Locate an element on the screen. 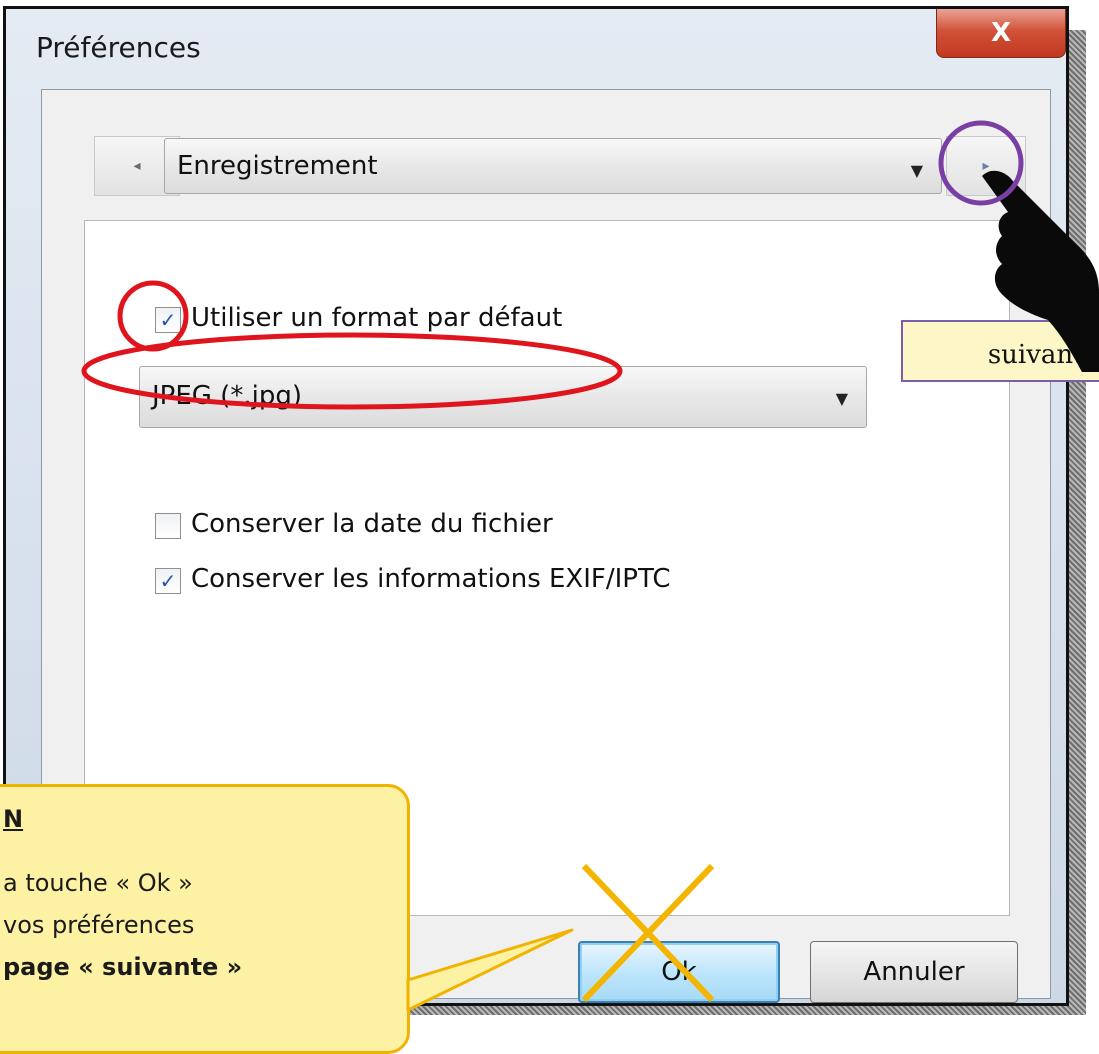 Image resolution: width=1099 pixels, height=1054 pixels. next-hint-label: suivante is located at coordinates (1000, 351).